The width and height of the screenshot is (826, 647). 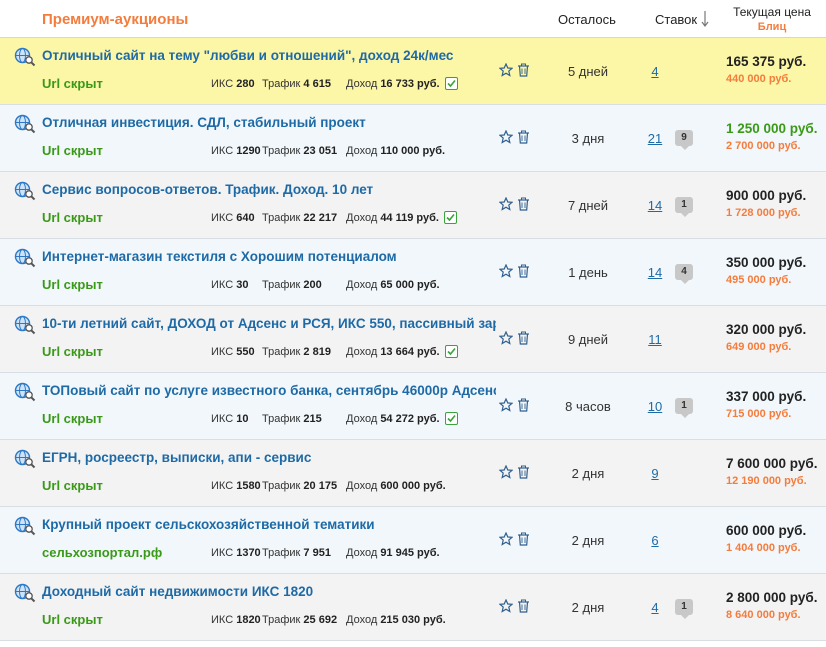 I want to click on traffic-value: 4 615, so click(x=317, y=84).